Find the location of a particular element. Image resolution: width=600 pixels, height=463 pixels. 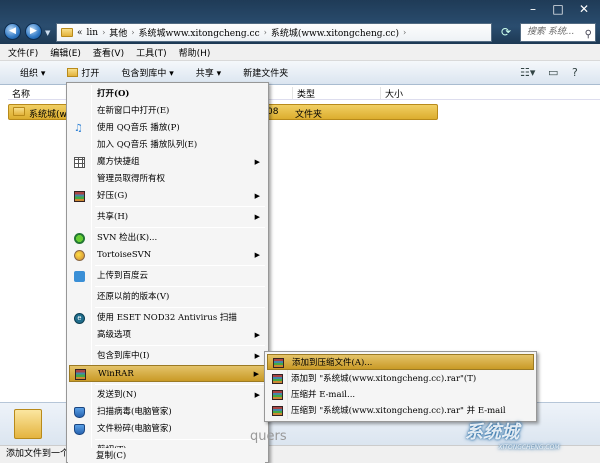

menu-open-new-window: 在新窗口中打开(E) is located at coordinates (167, 111).